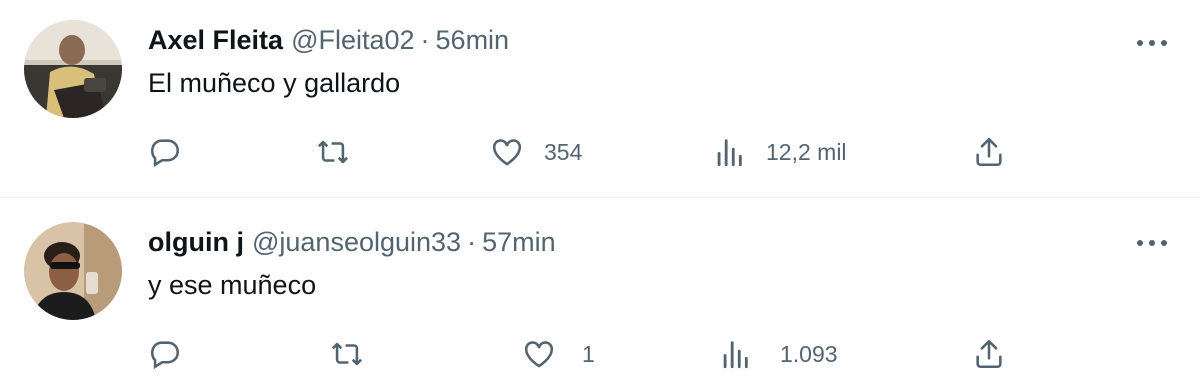  What do you see at coordinates (356, 242) in the screenshot?
I see `user-handle: @juanseolguin33` at bounding box center [356, 242].